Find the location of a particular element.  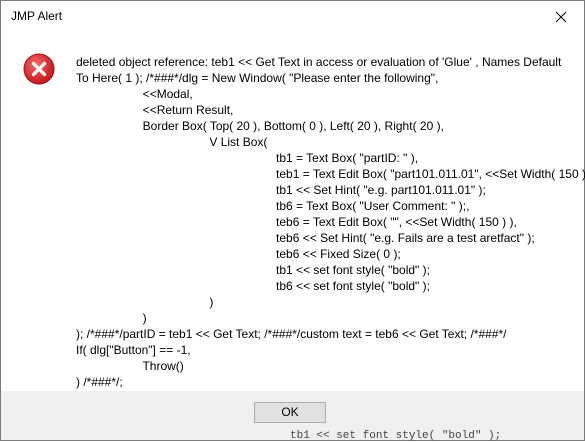

message-line: tb6 = Text Box( "User Comment: " );, is located at coordinates (273, 206).